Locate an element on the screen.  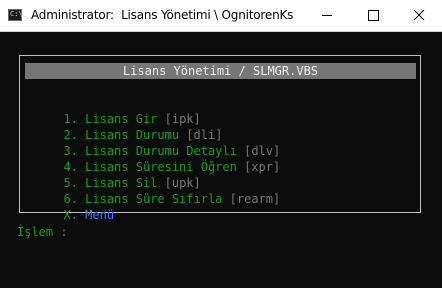
menu-item-key: X. is located at coordinates (70, 215).